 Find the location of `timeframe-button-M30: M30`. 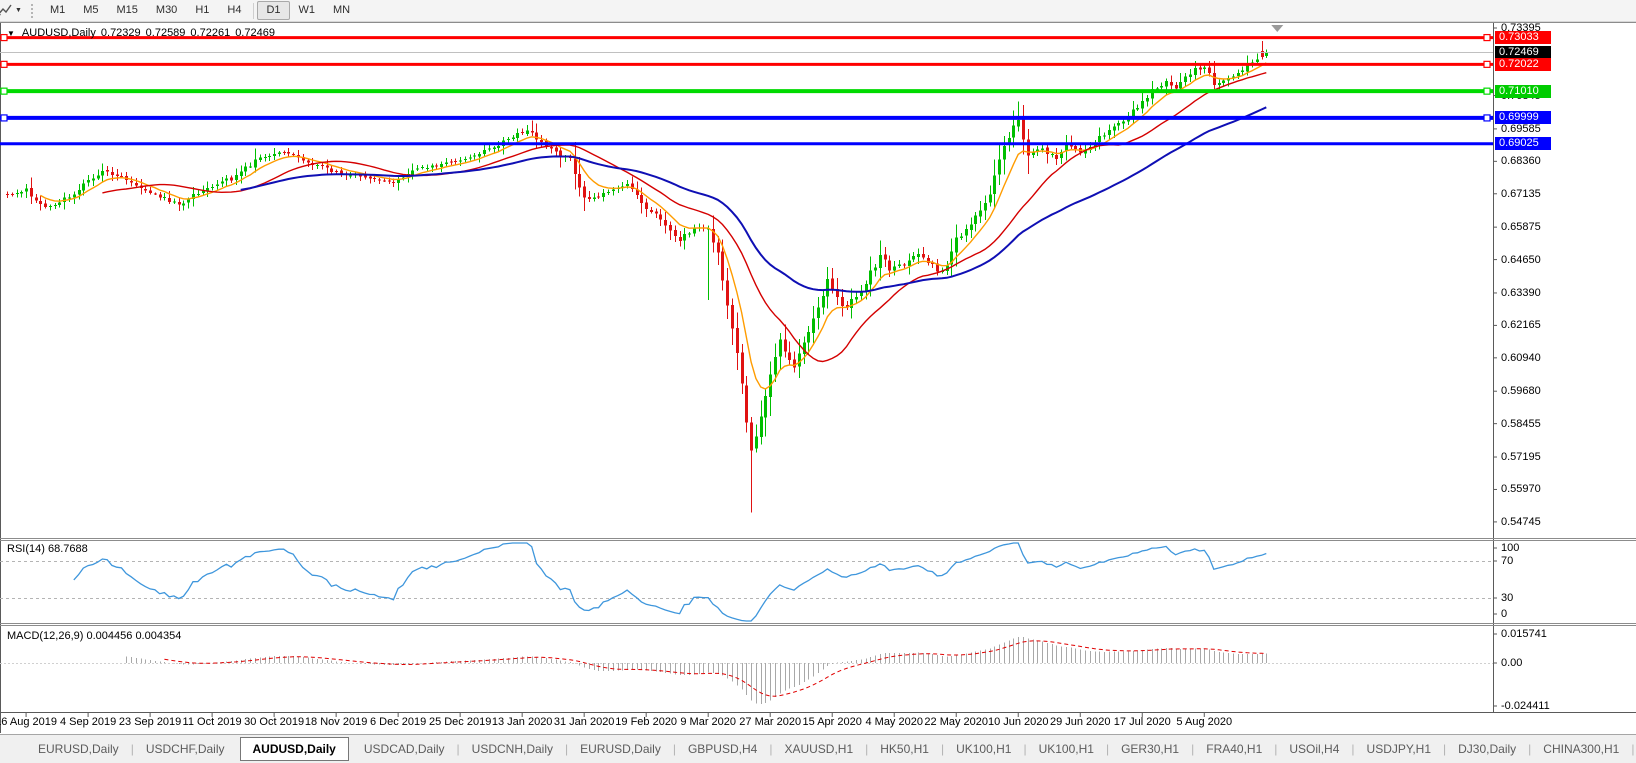

timeframe-button-M30: M30 is located at coordinates (166, 10).